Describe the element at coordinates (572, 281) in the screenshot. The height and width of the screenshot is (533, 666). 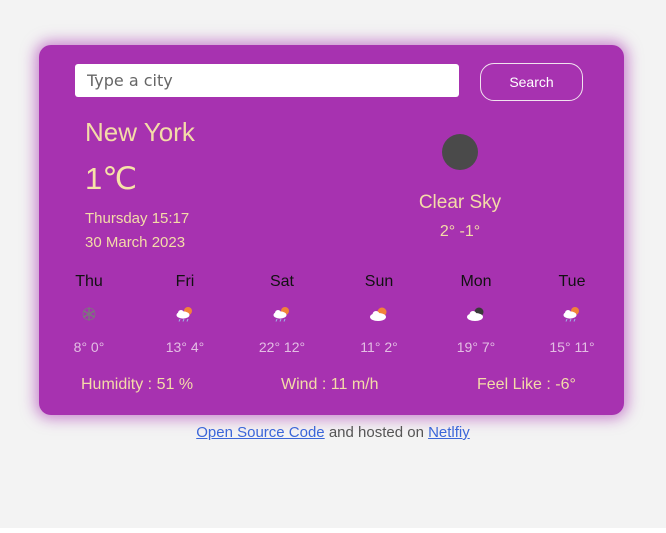
I see `forecast-day-name: Tue` at that location.